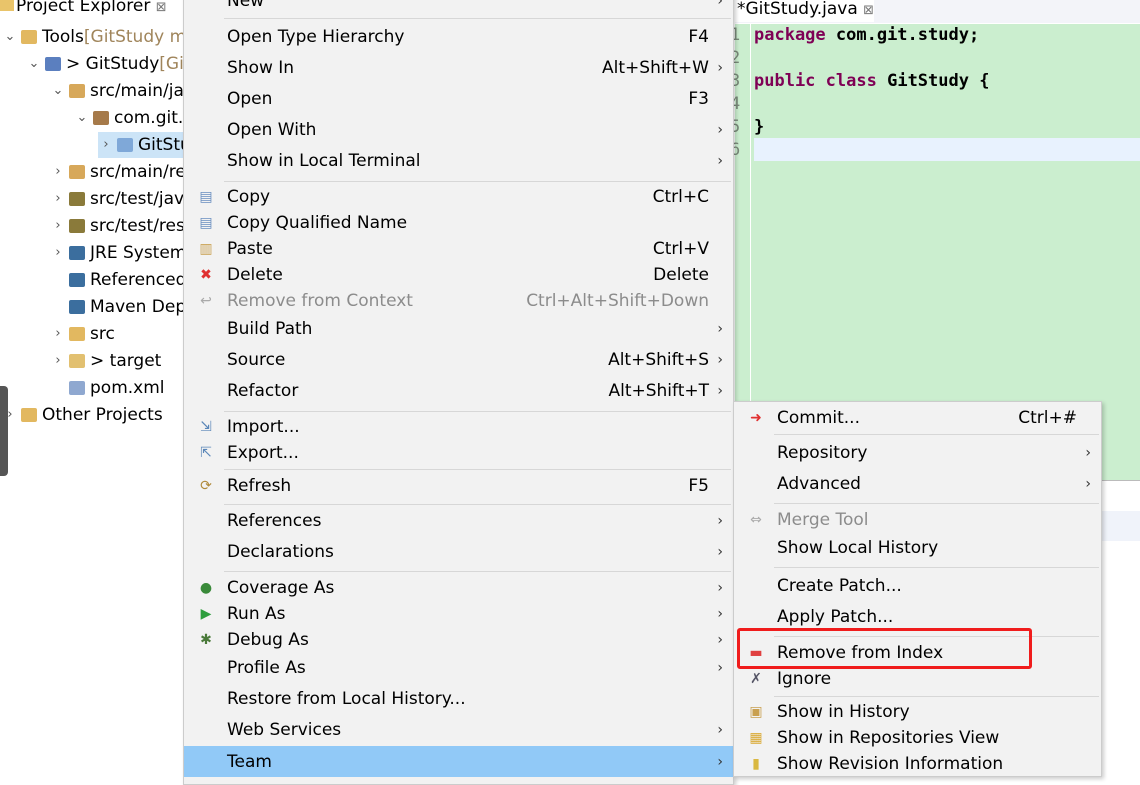 Image resolution: width=1140 pixels, height=785 pixels. What do you see at coordinates (1120, 526) in the screenshot?
I see `panel-tab` at bounding box center [1120, 526].